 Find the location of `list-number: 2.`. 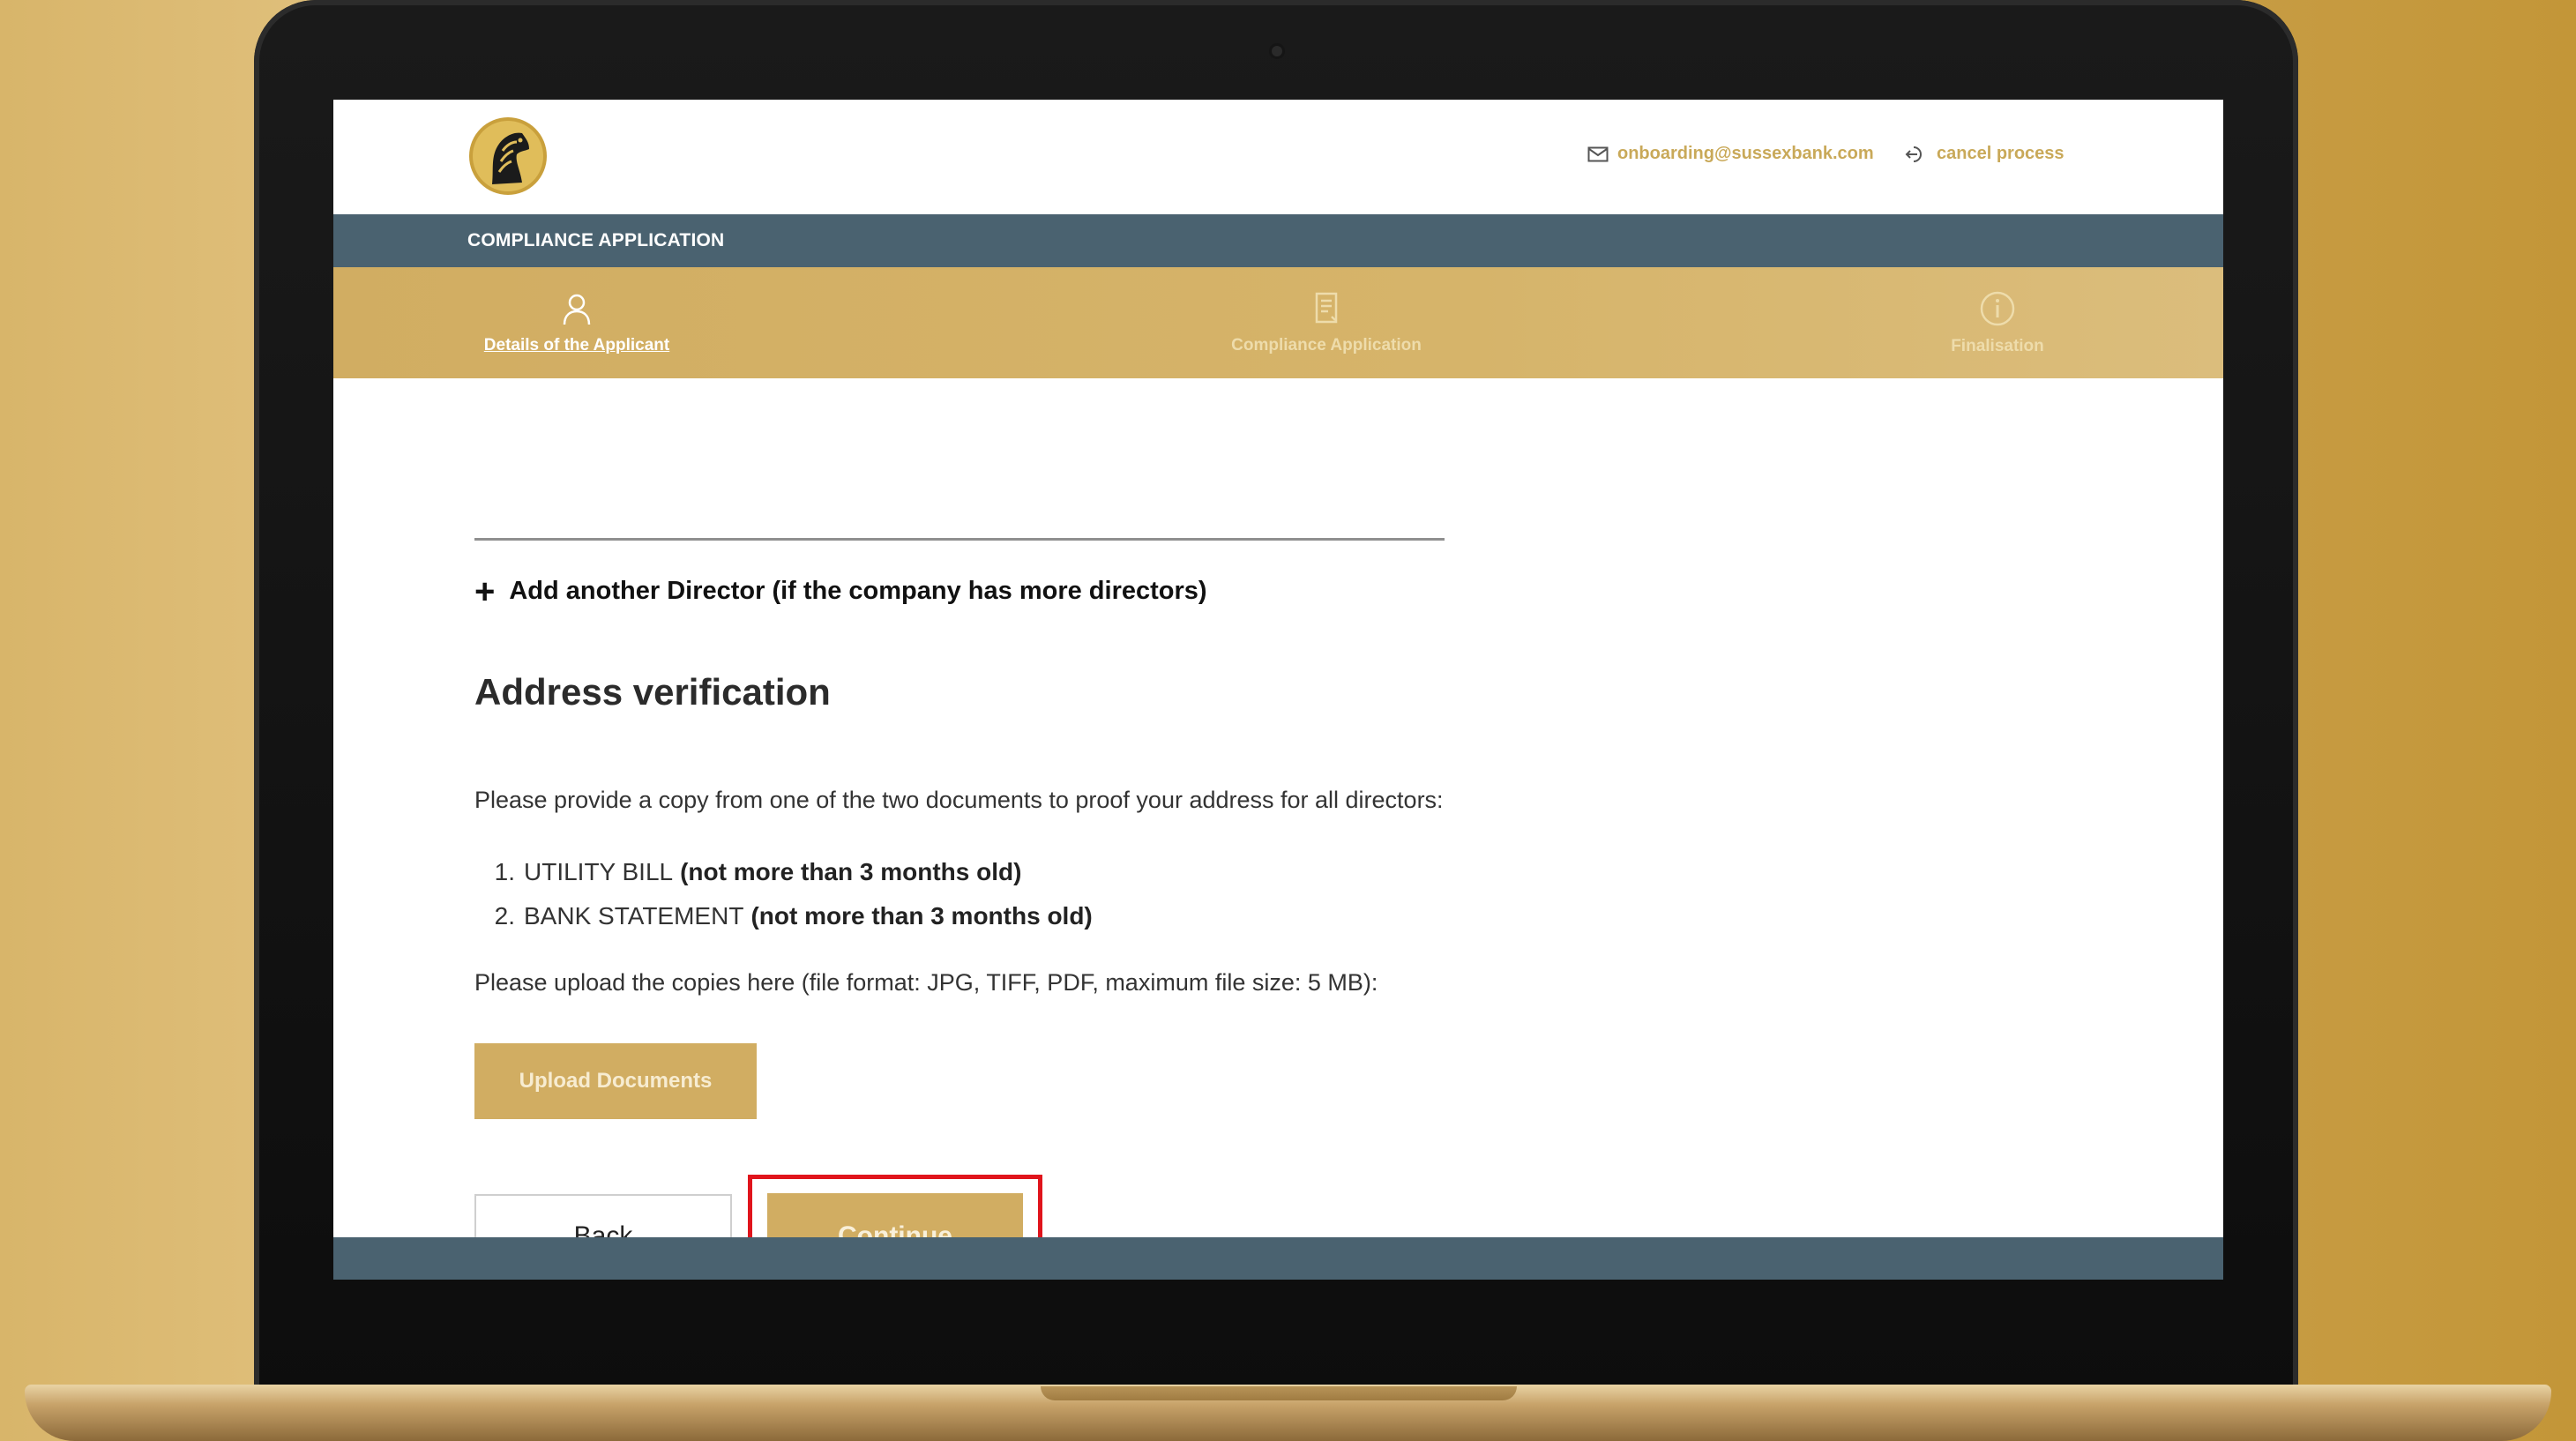

list-number: 2. is located at coordinates (504, 916).